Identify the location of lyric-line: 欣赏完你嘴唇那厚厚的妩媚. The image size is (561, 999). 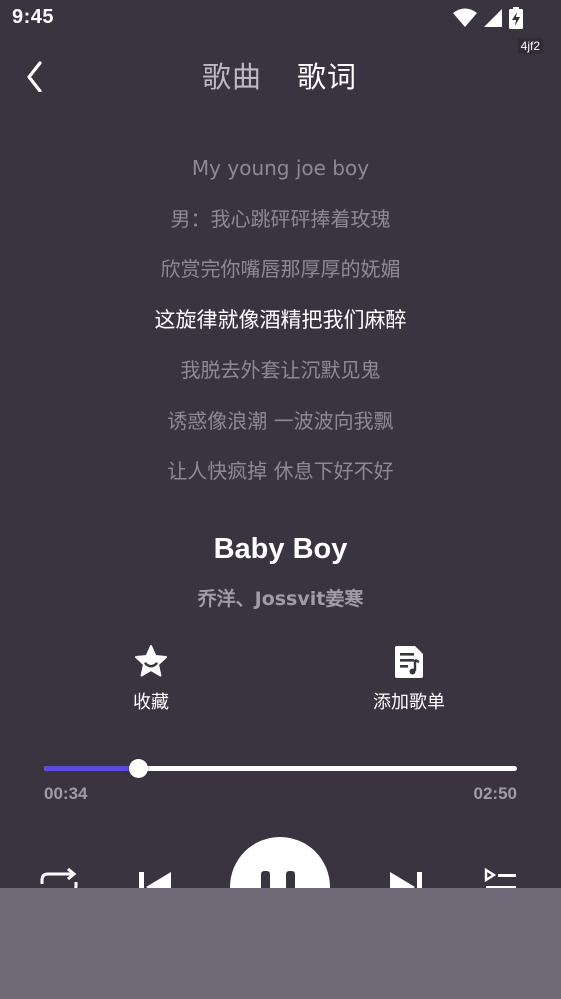
(280, 269).